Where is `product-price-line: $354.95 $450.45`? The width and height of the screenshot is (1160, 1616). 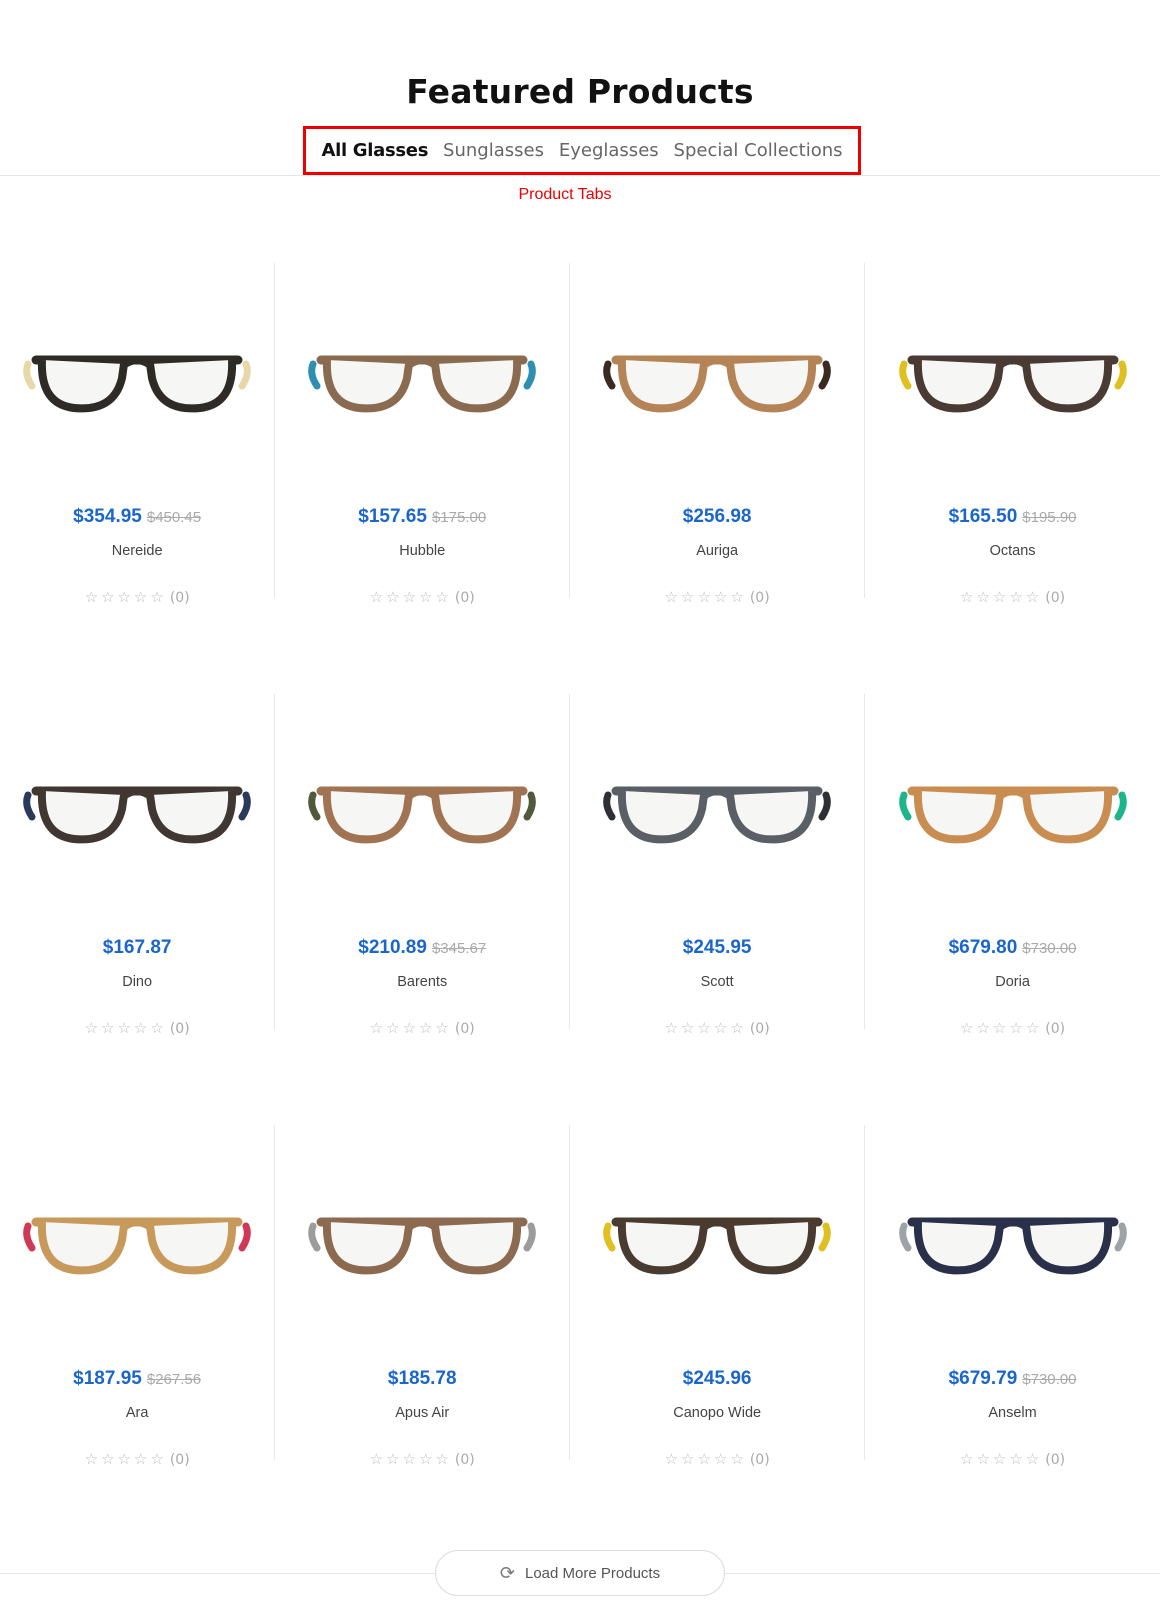 product-price-line: $354.95 $450.45 is located at coordinates (137, 517).